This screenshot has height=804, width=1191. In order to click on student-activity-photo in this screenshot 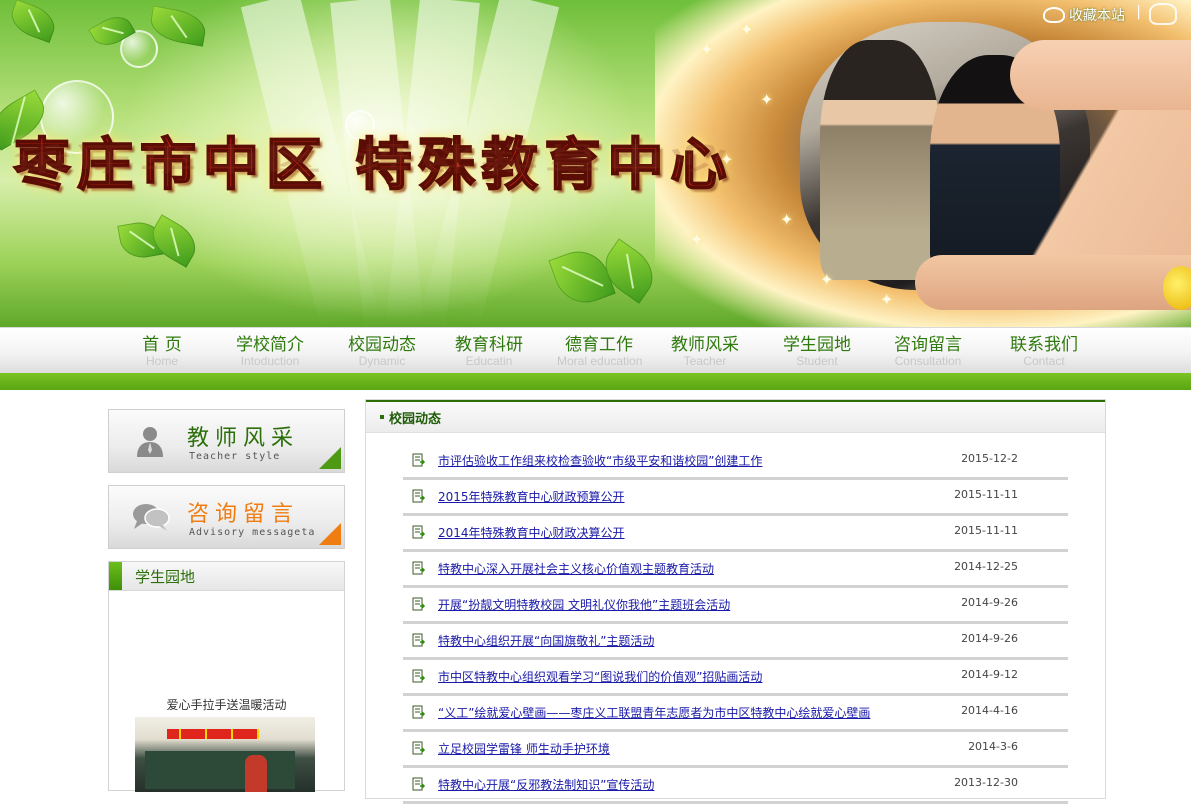, I will do `click(225, 754)`.